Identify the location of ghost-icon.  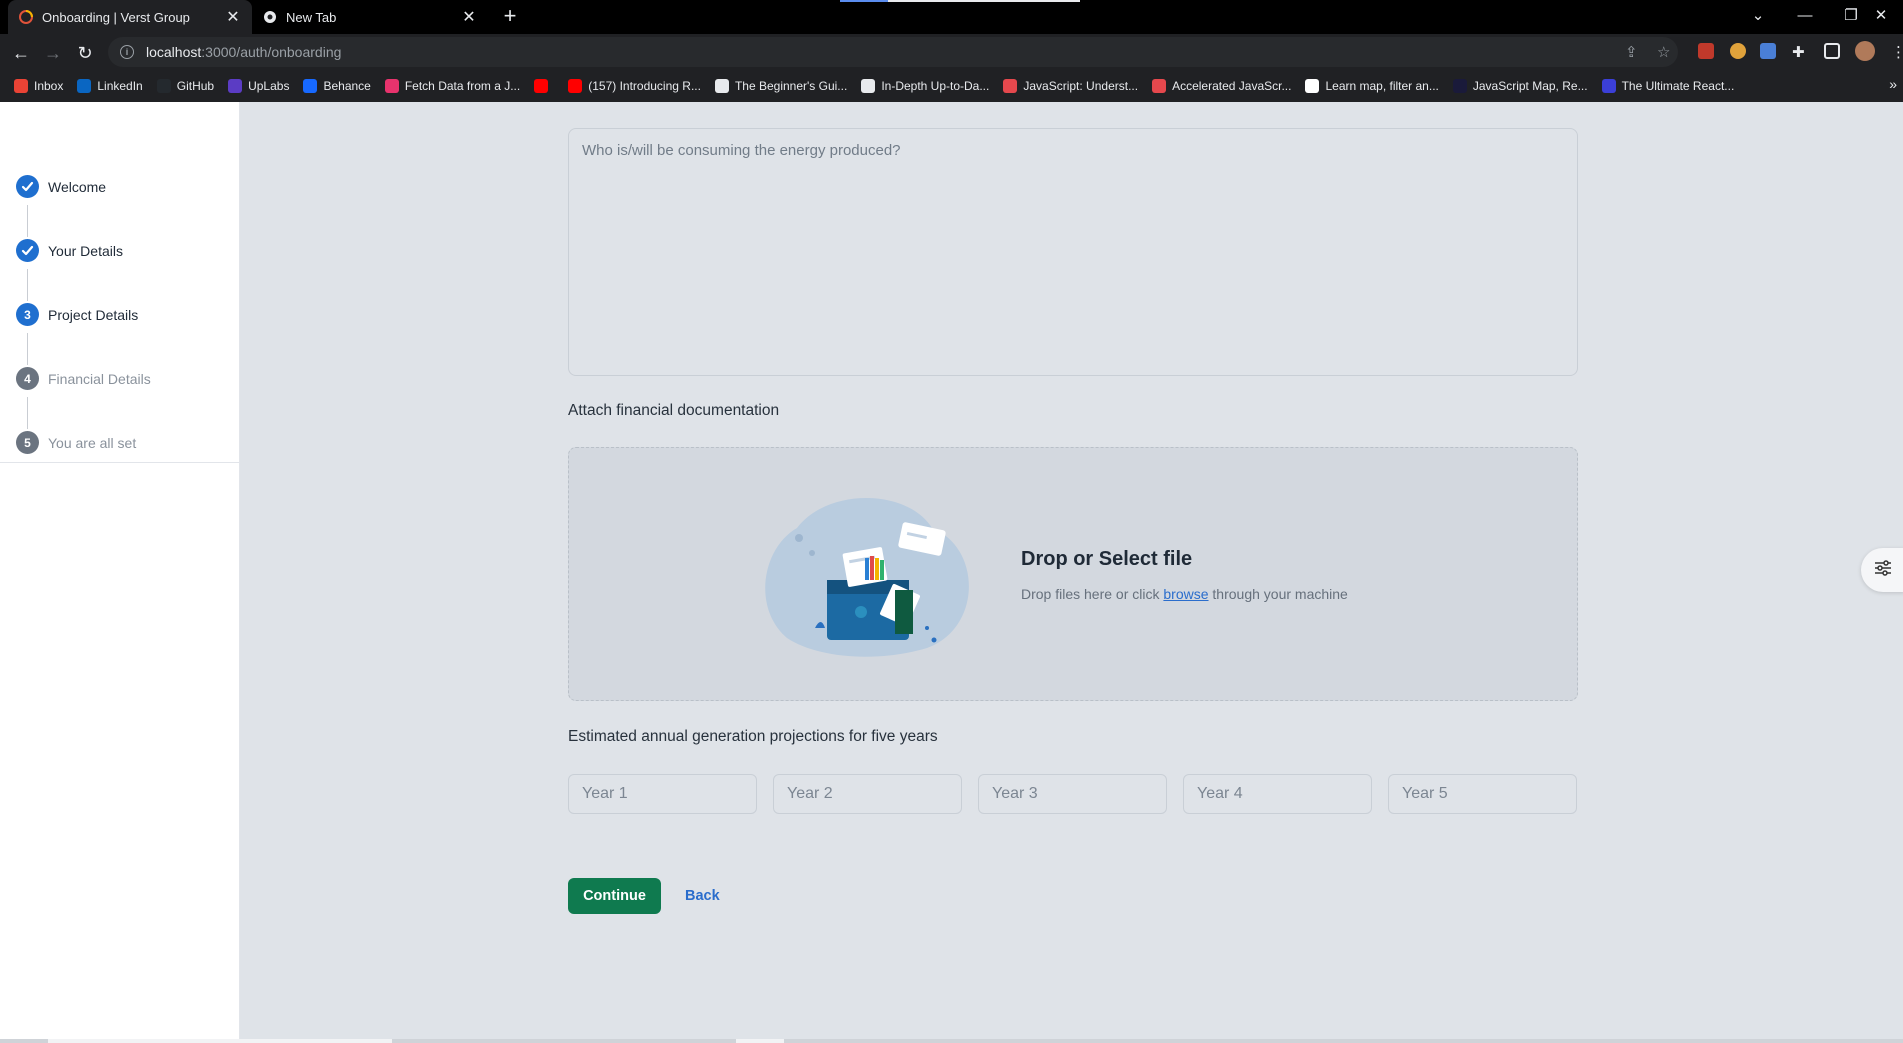
(721, 86).